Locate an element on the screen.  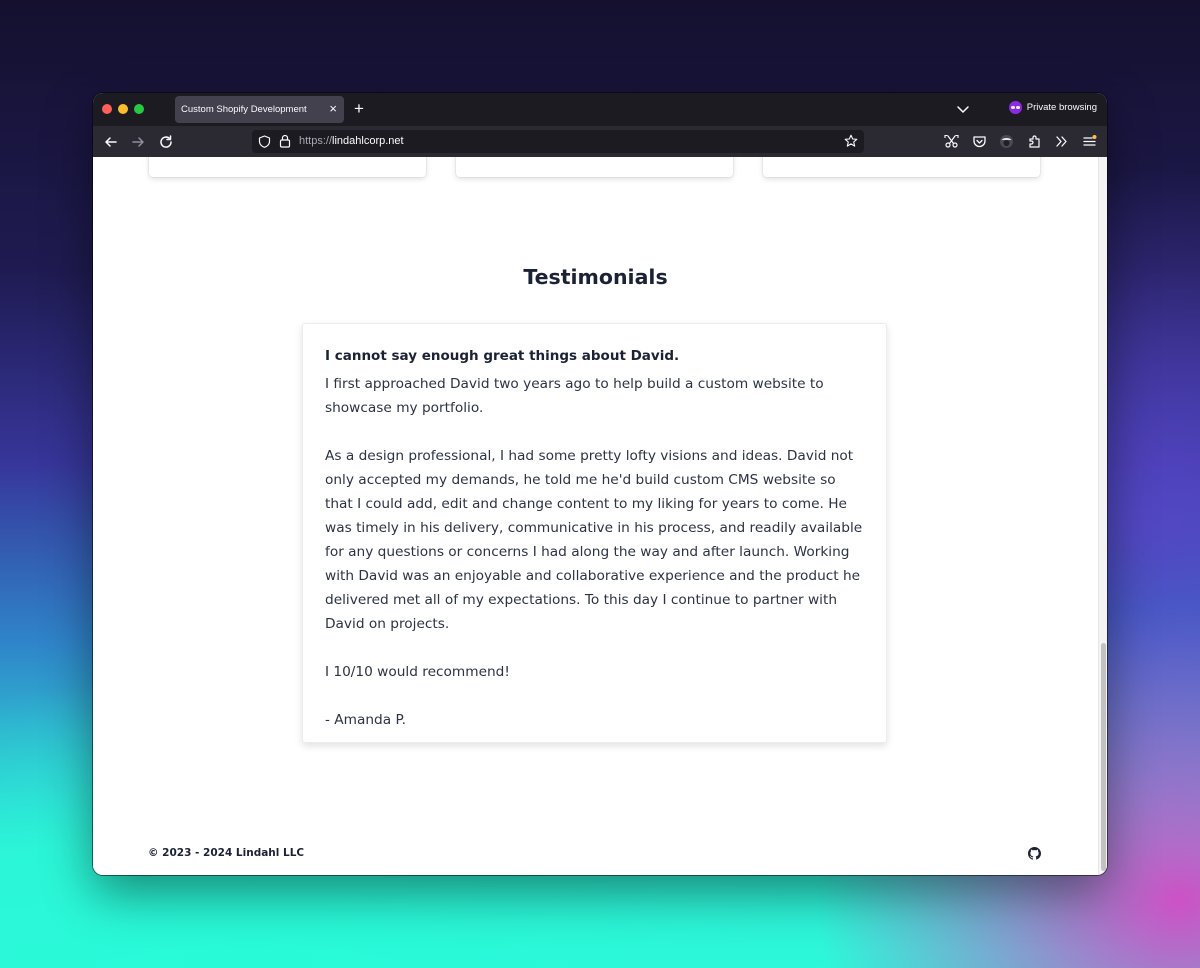
hamburger-menu-icon is located at coordinates (1089, 141).